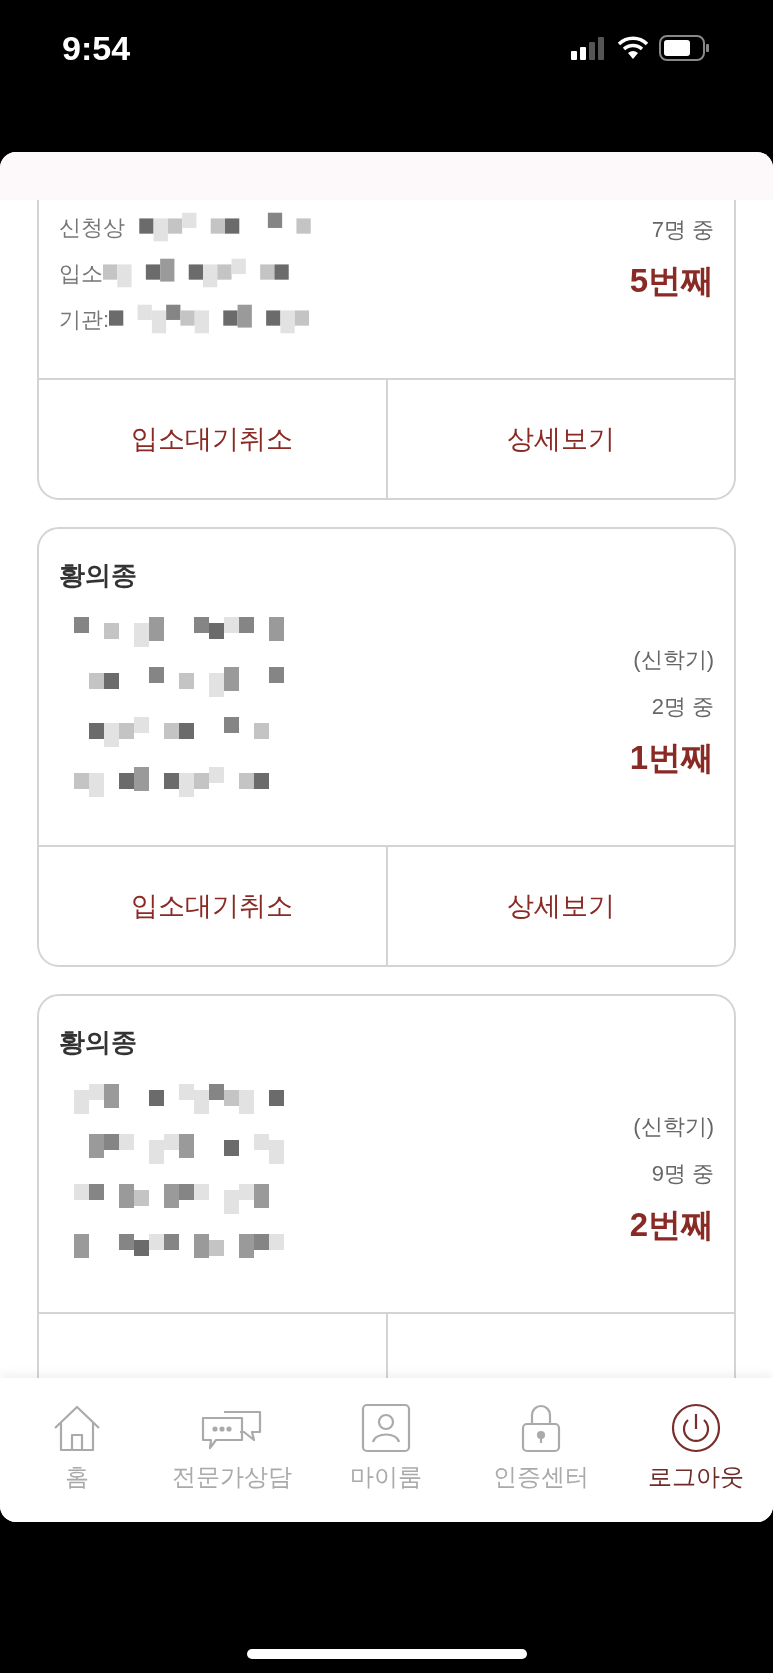 The image size is (773, 1673). Describe the element at coordinates (589, 48) in the screenshot. I see `signal-icon` at that location.